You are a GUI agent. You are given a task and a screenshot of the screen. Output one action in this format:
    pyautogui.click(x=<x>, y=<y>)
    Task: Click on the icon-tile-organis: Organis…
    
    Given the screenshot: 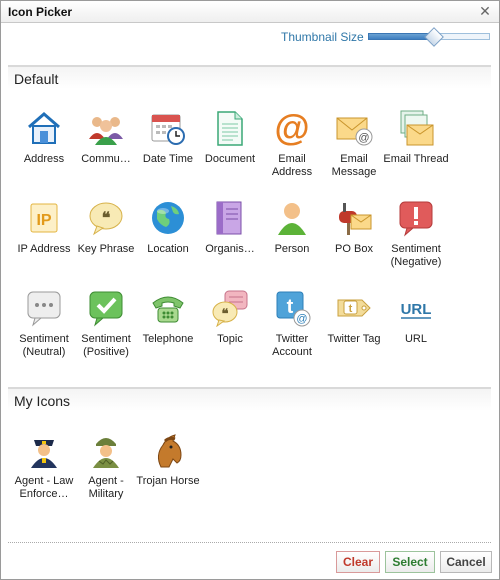 What is the action you would take?
    pyautogui.click(x=230, y=242)
    